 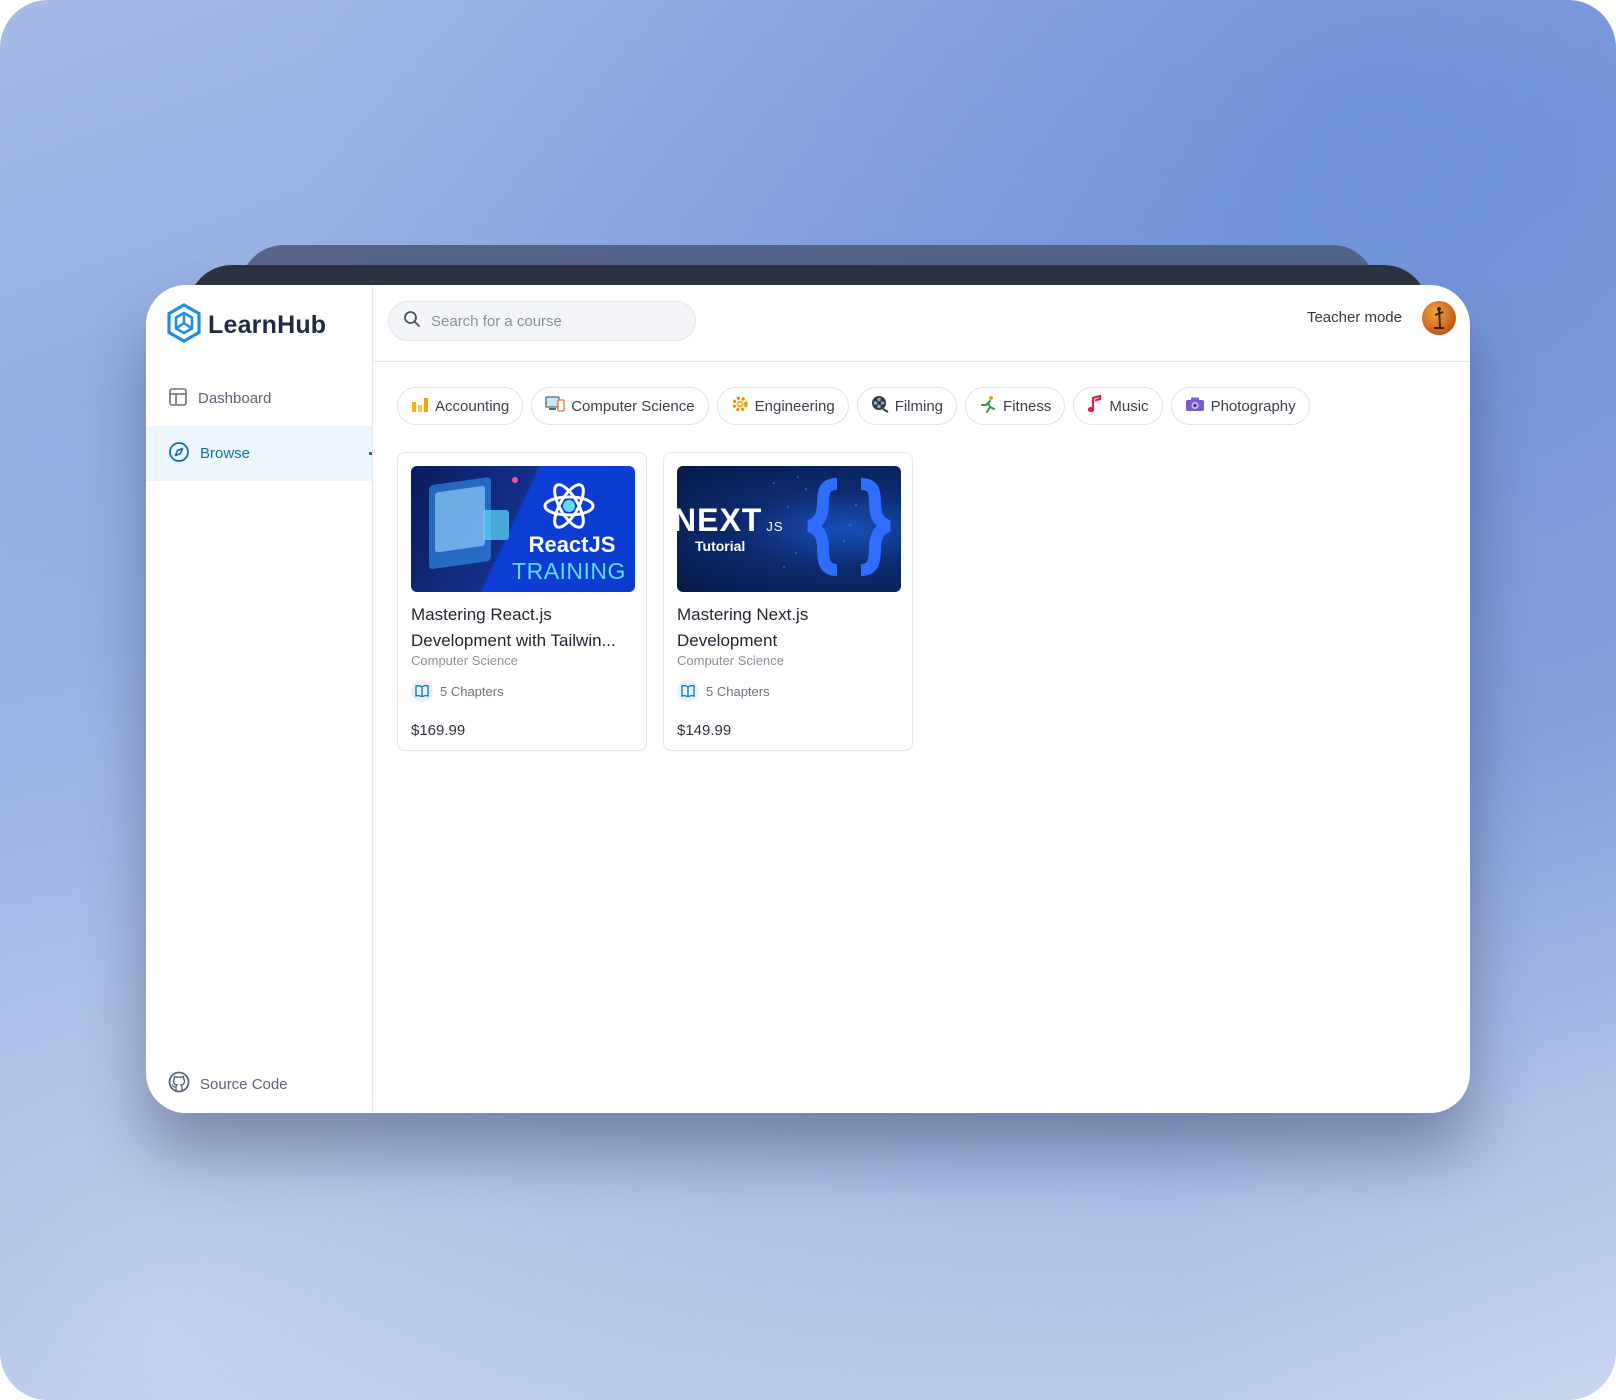 What do you see at coordinates (1129, 406) in the screenshot?
I see `category-chip-label: Music` at bounding box center [1129, 406].